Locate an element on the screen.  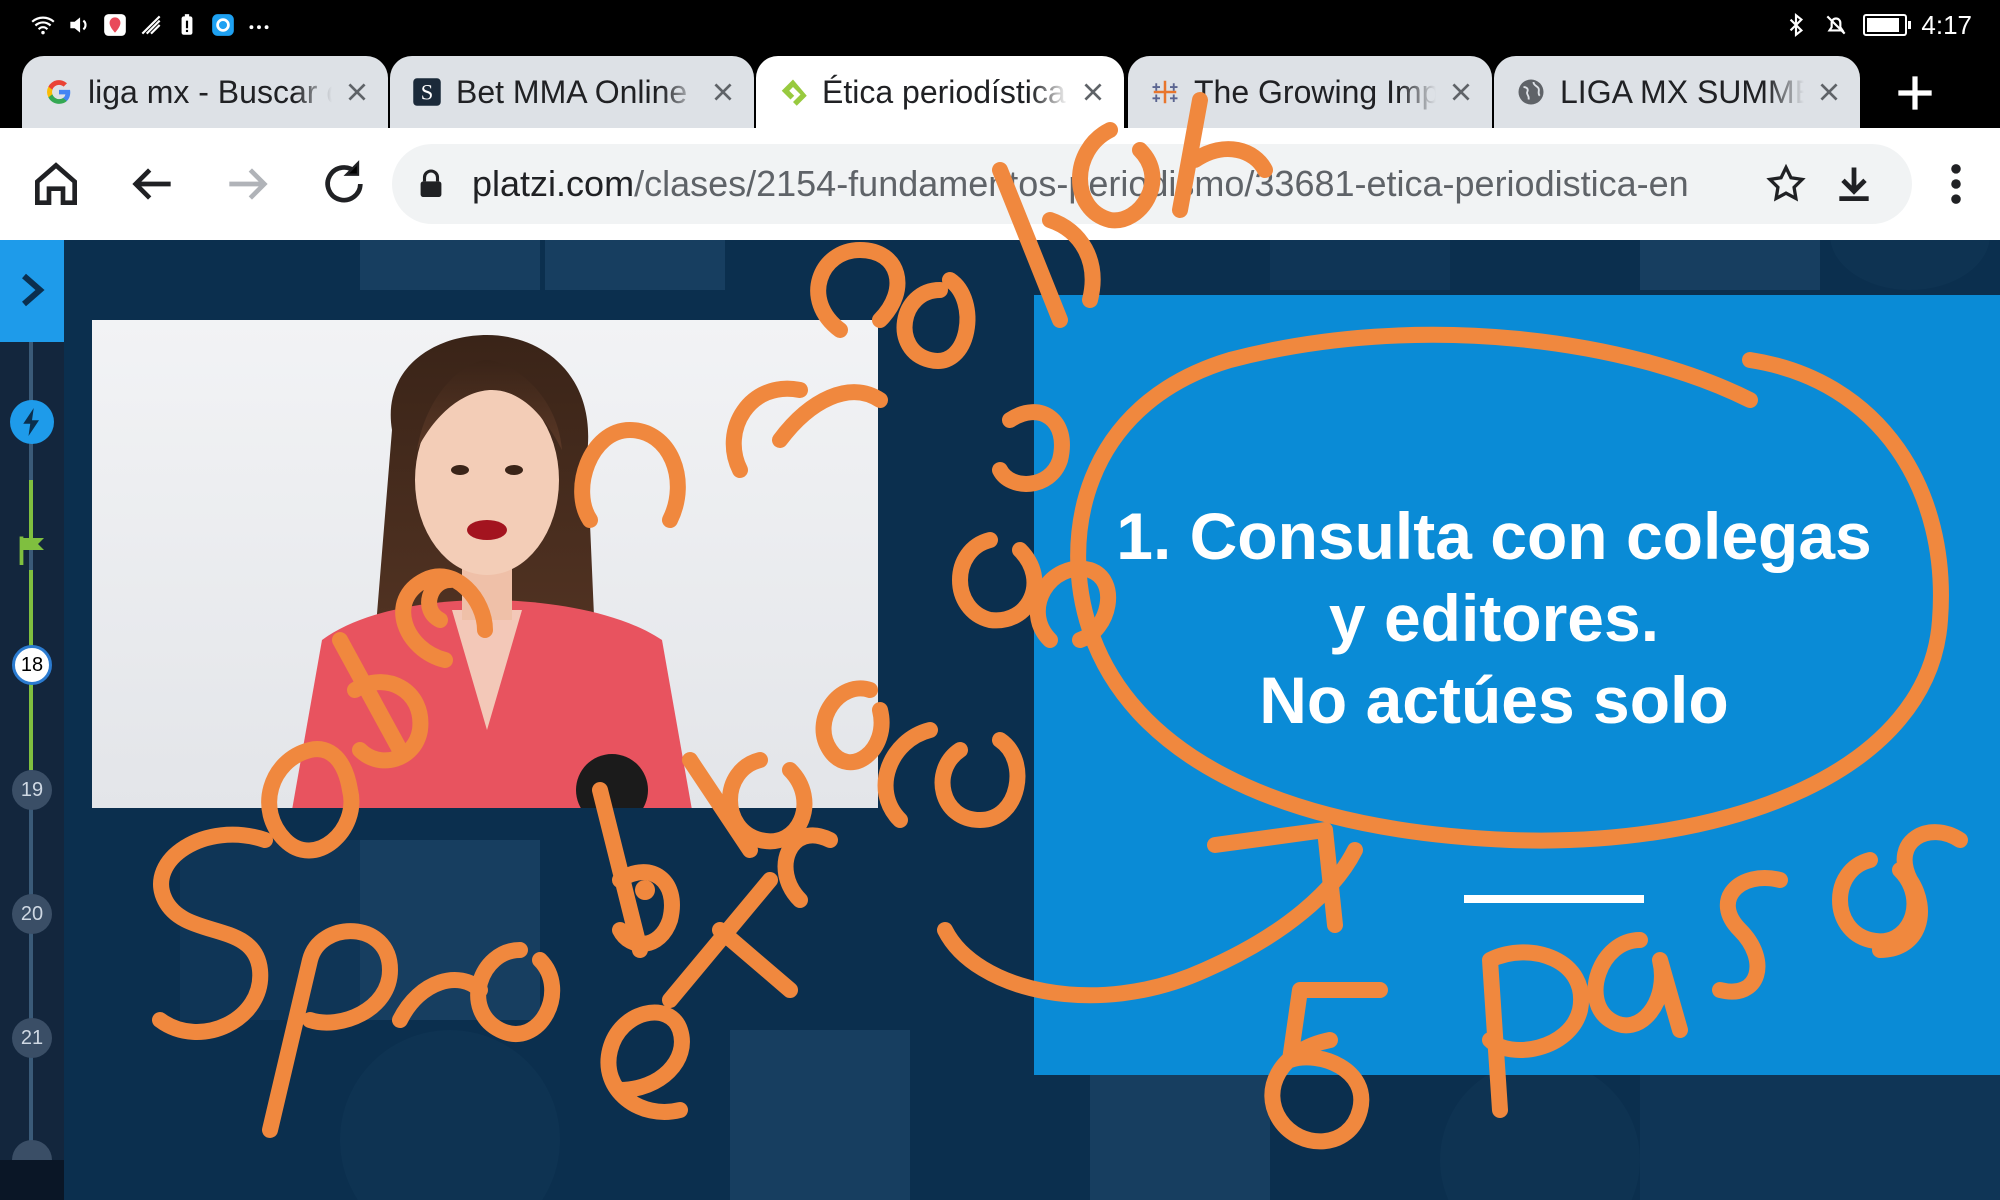
flag-icon is located at coordinates (31, 550).